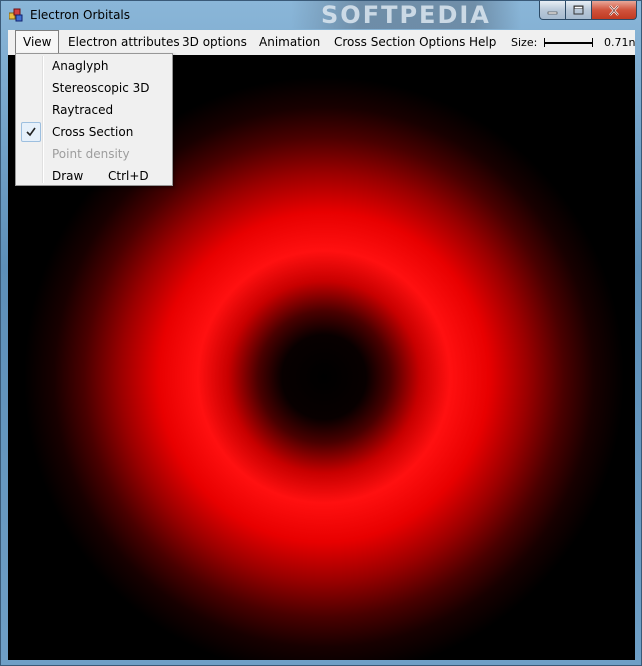  Describe the element at coordinates (101, 88) in the screenshot. I see `menu-item-label: Stereoscopic 3D` at that location.